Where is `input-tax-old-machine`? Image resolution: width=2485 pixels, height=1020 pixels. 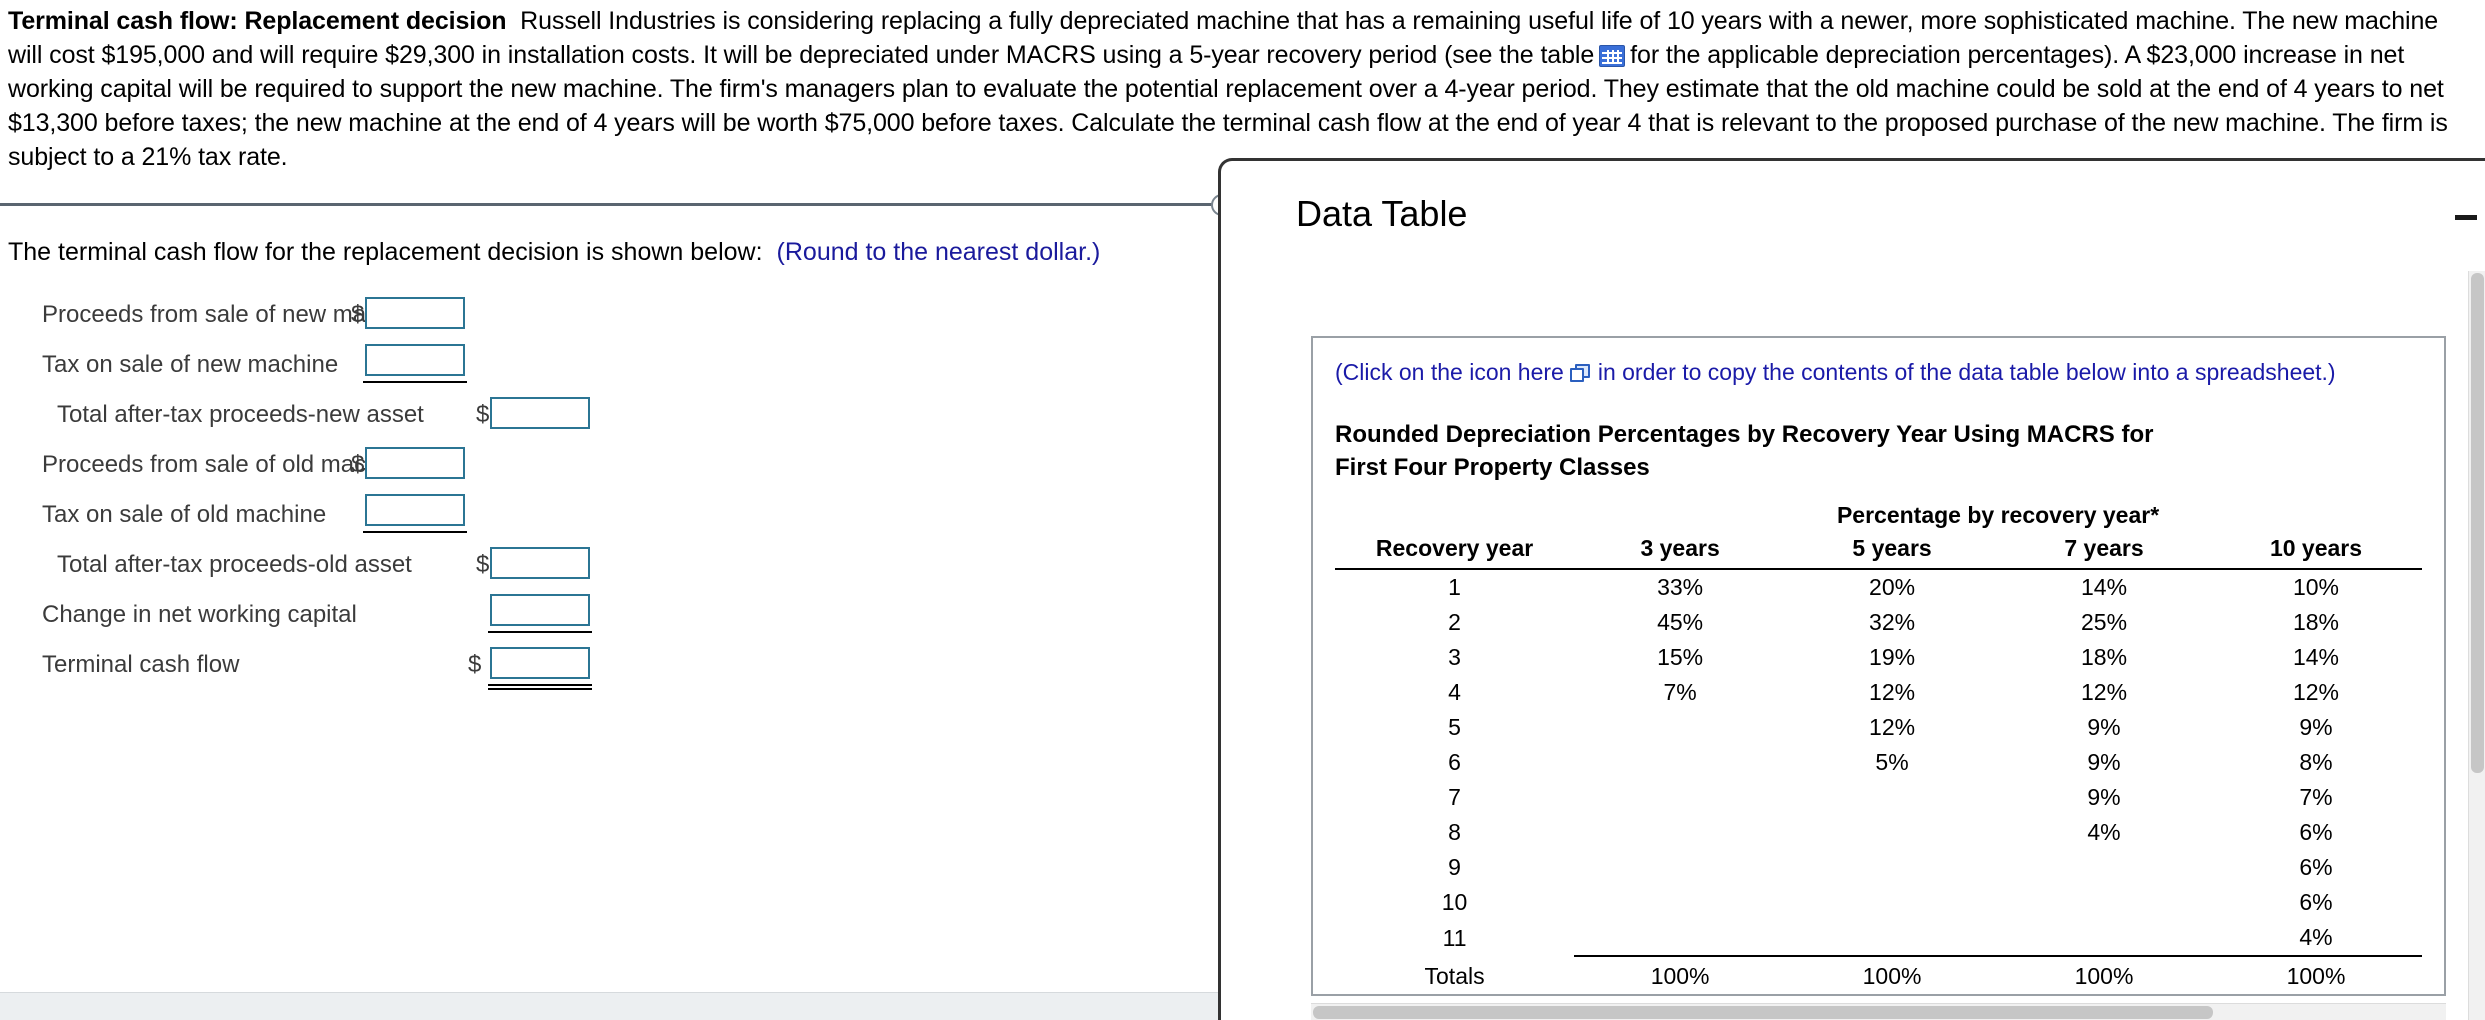 input-tax-old-machine is located at coordinates (415, 510).